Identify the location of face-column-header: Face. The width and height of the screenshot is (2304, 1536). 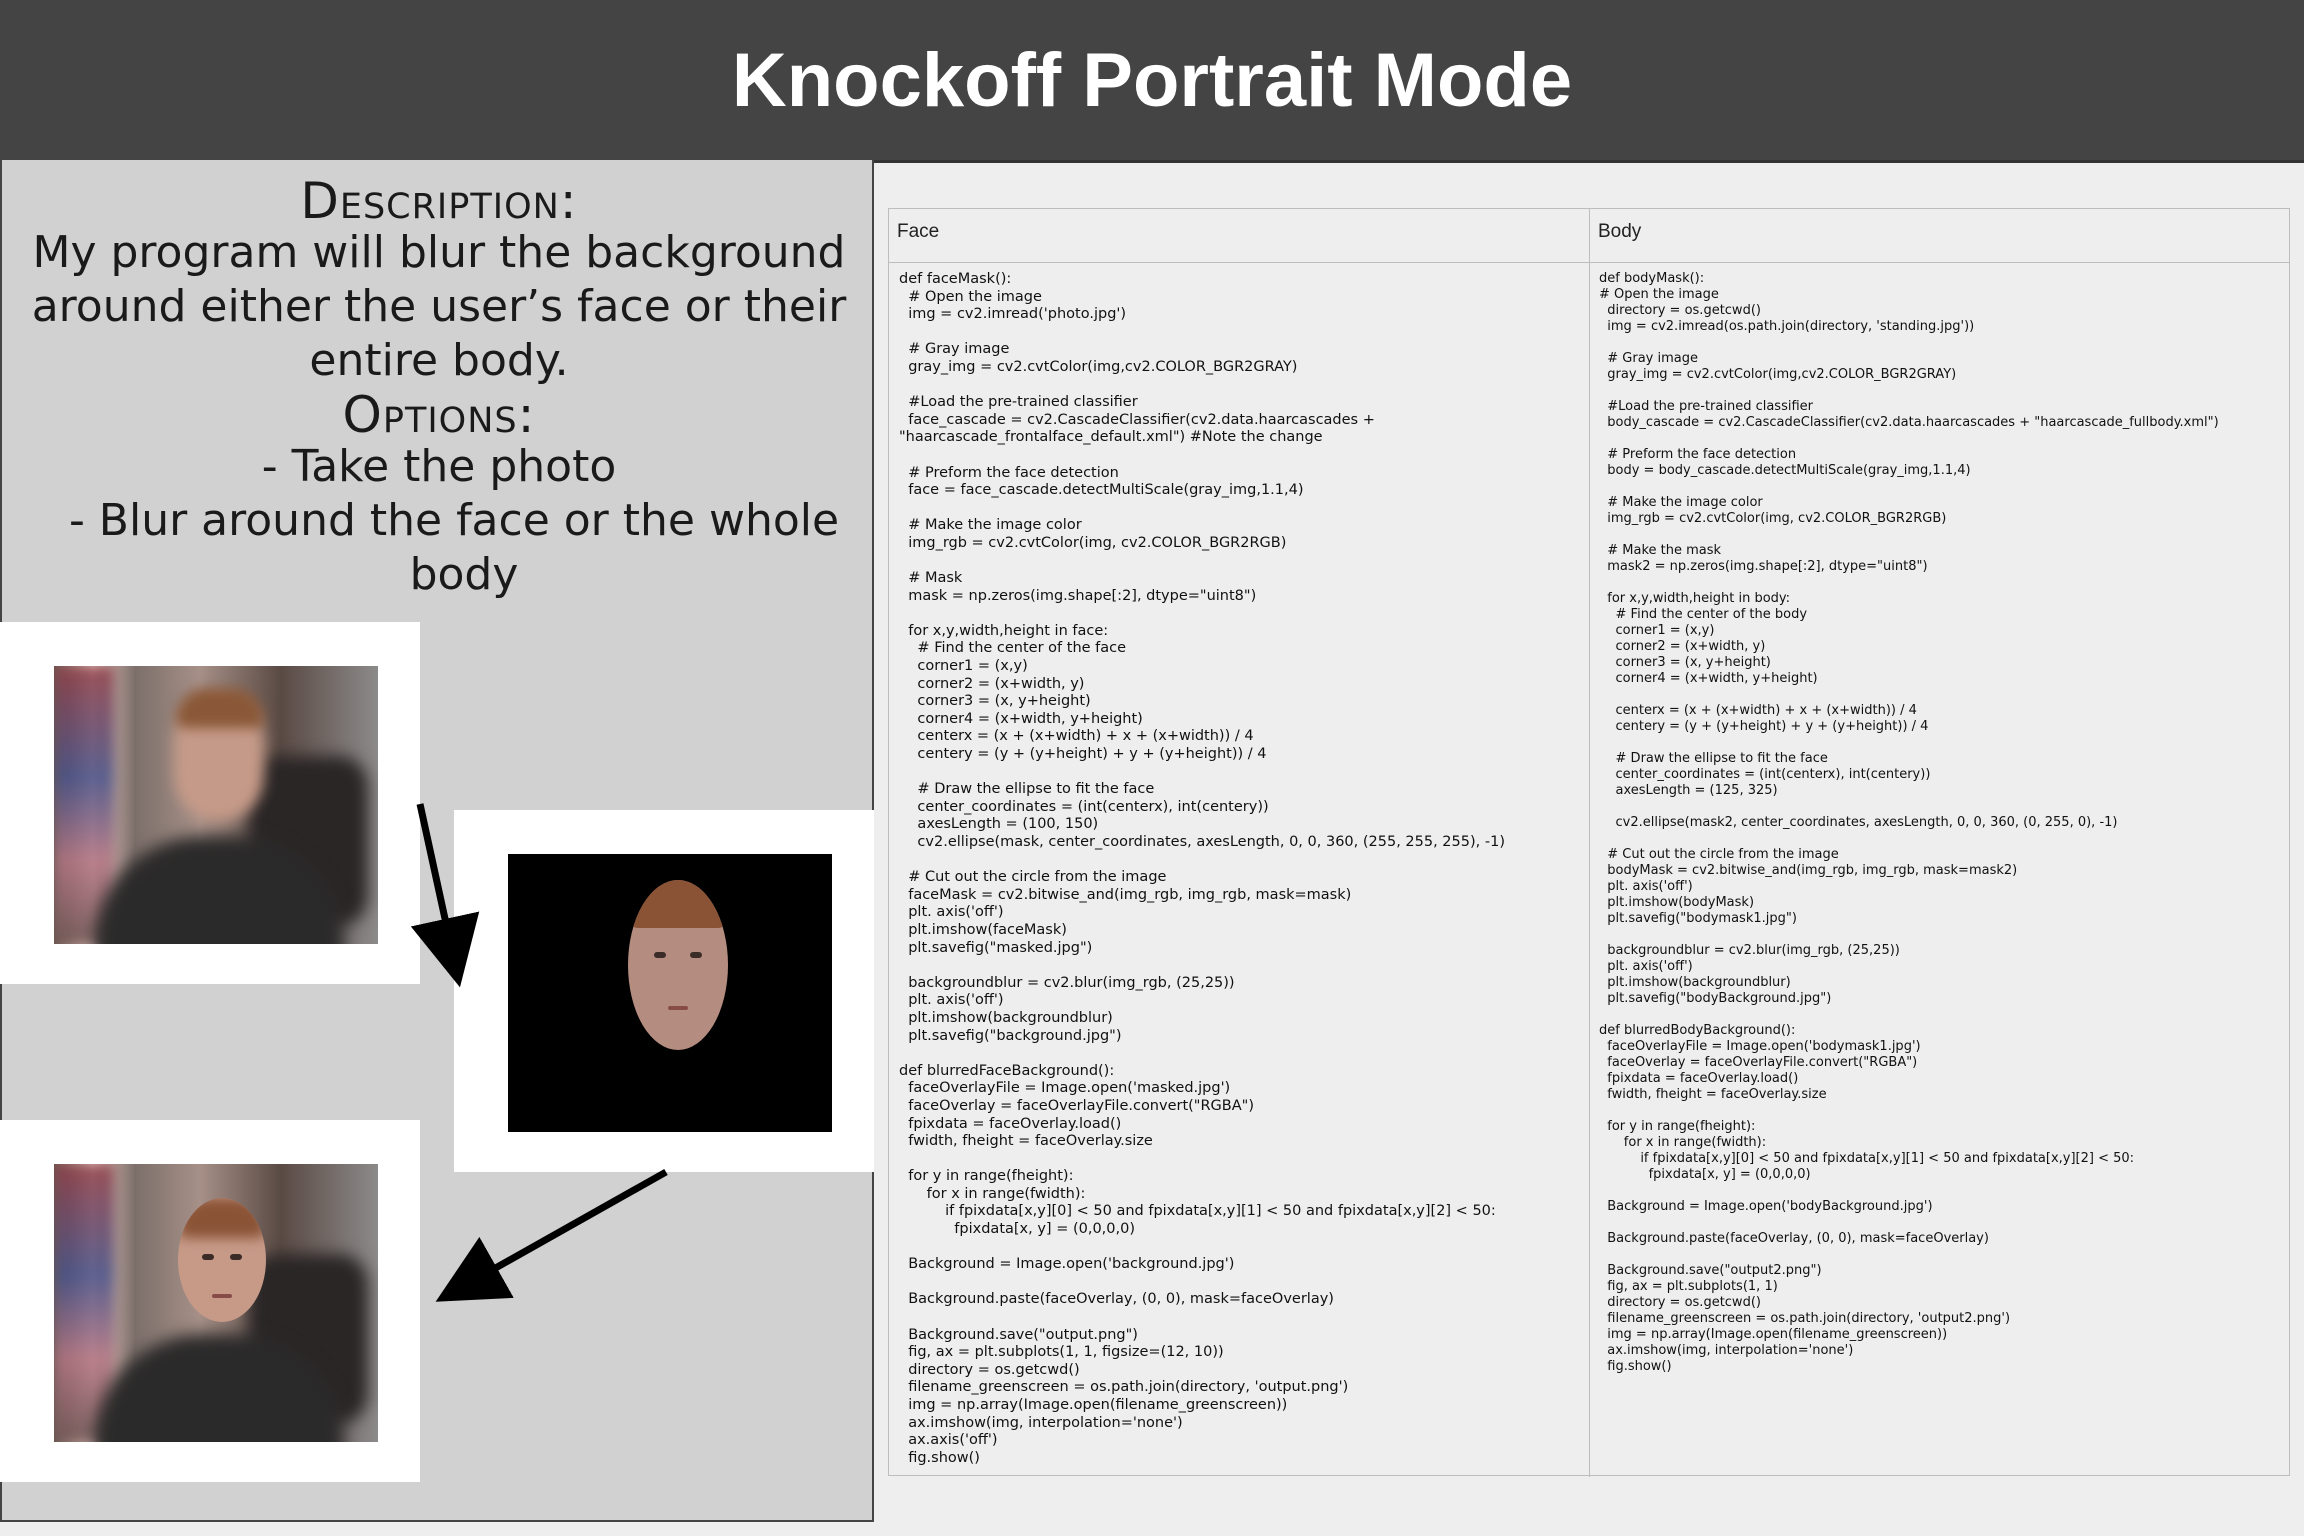
(1239, 236).